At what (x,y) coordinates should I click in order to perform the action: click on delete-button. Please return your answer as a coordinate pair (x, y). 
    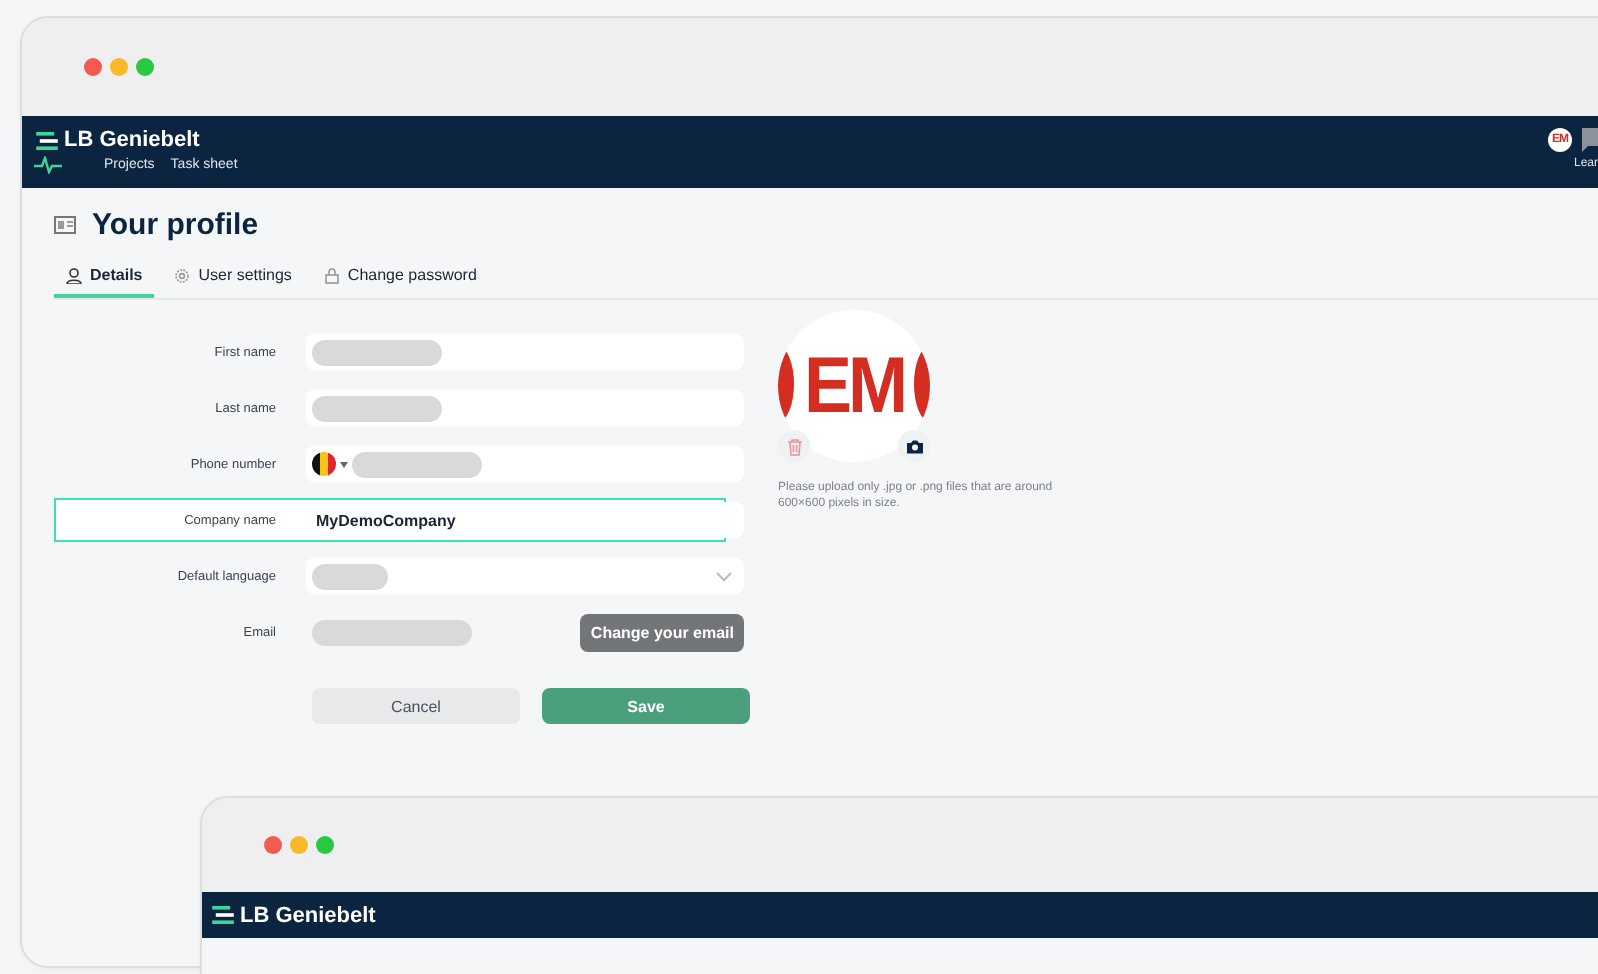
    Looking at the image, I should click on (794, 446).